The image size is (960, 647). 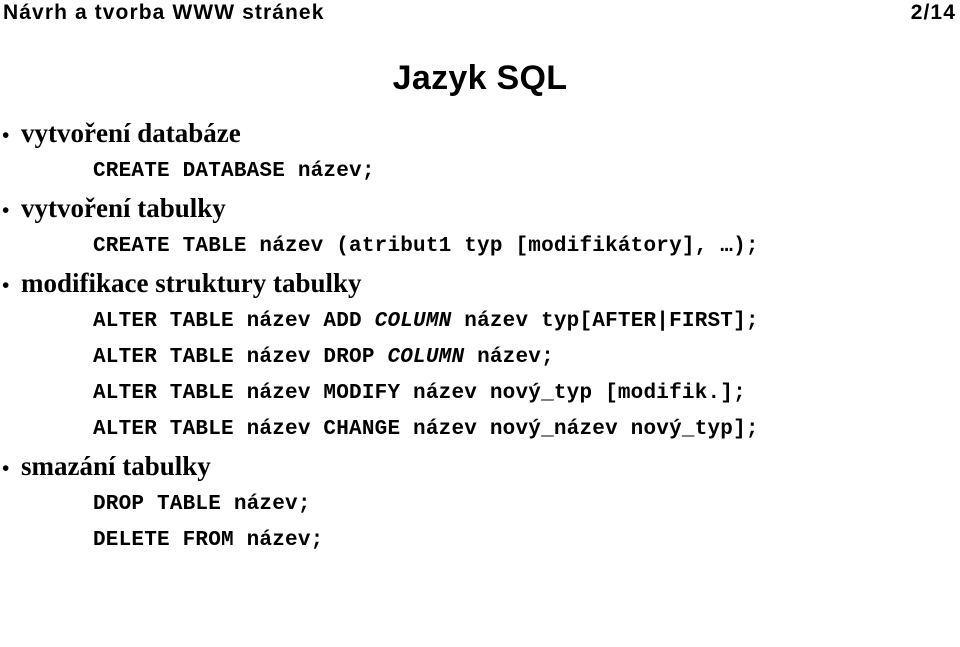 What do you see at coordinates (234, 171) in the screenshot?
I see `sql-code-text: CREATE DATABASE název;` at bounding box center [234, 171].